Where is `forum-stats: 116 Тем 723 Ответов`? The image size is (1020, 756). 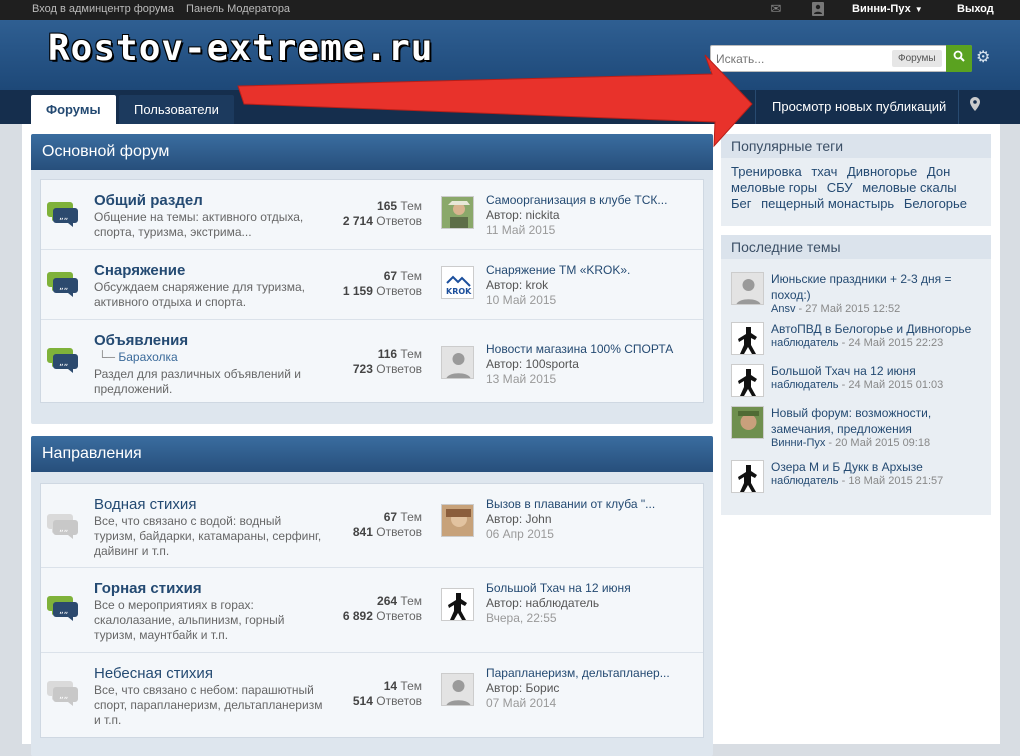 forum-stats: 116 Тем 723 Ответов is located at coordinates (387, 361).